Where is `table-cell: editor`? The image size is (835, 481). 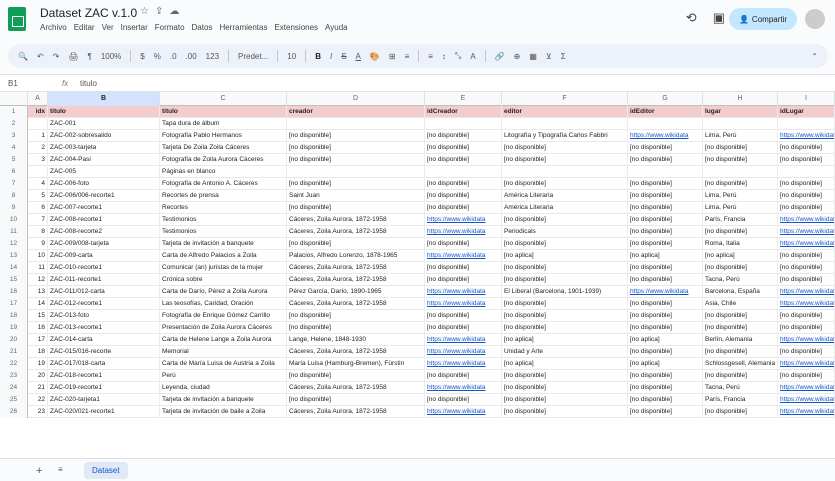 table-cell: editor is located at coordinates (565, 112).